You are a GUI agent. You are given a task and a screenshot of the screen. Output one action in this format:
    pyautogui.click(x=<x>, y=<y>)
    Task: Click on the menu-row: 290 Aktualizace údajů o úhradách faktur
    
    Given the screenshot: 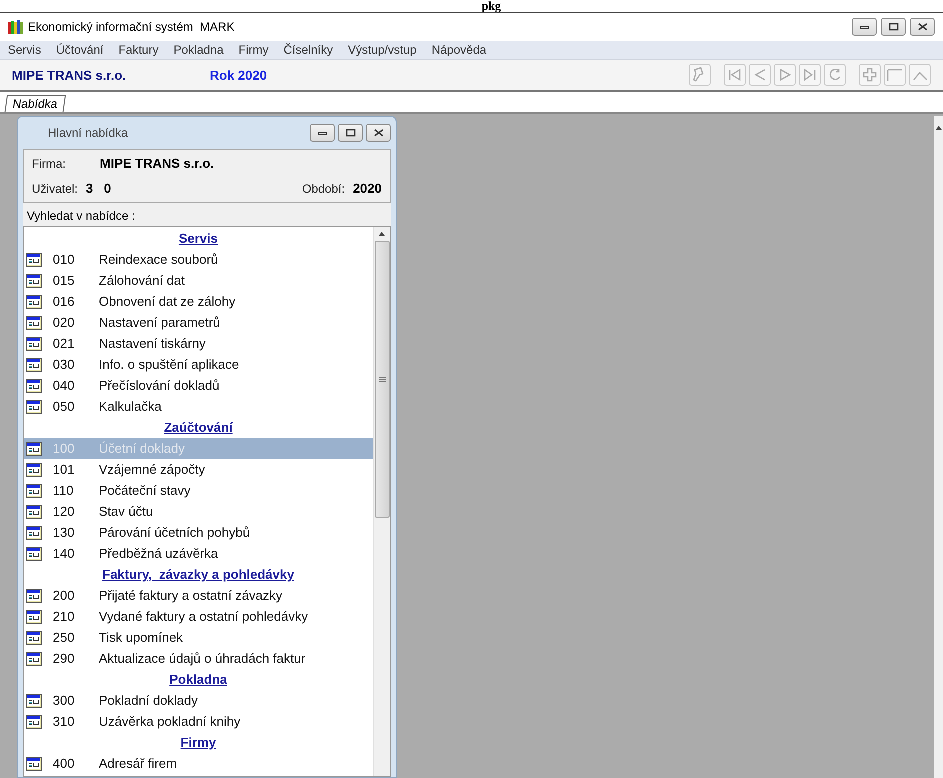 What is the action you would take?
    pyautogui.click(x=198, y=658)
    